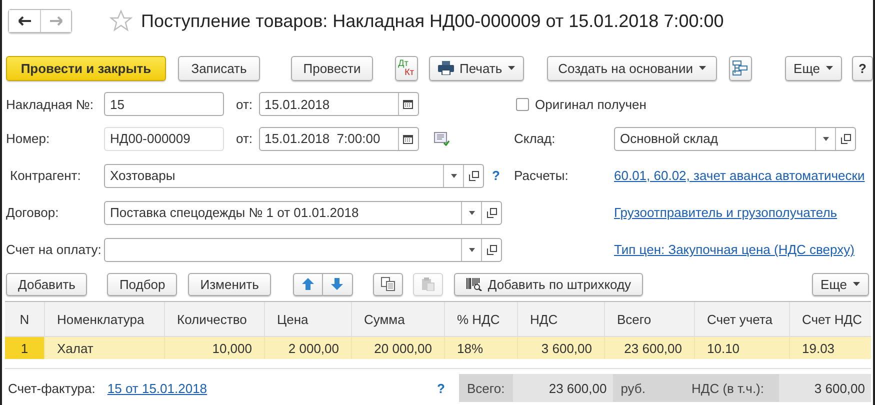  What do you see at coordinates (45, 175) in the screenshot?
I see `field-label: Контрагент:` at bounding box center [45, 175].